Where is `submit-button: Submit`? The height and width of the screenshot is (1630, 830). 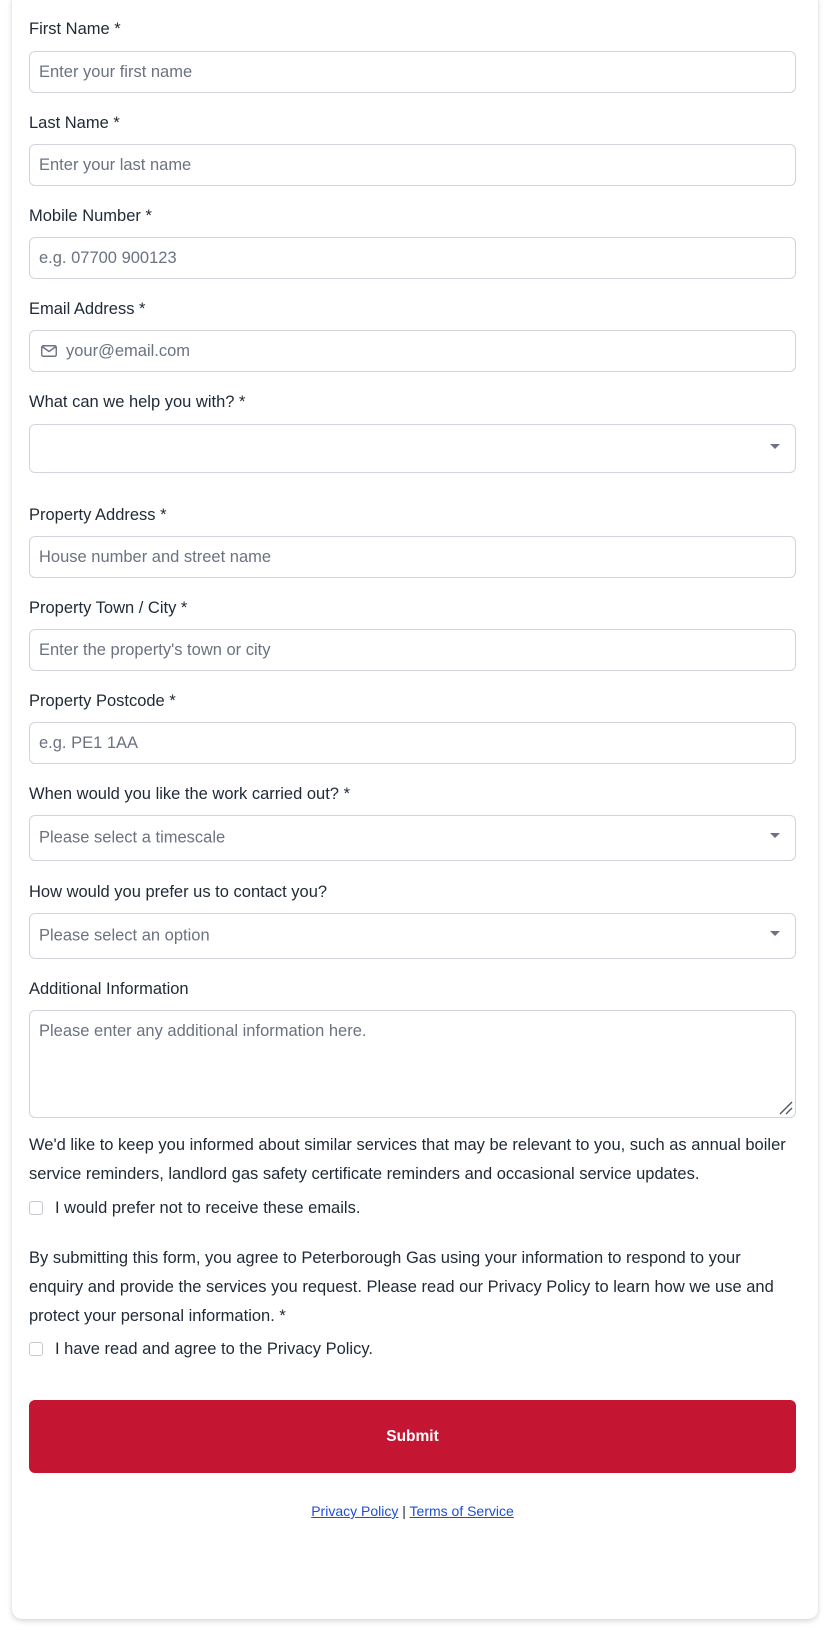 submit-button: Submit is located at coordinates (412, 1436).